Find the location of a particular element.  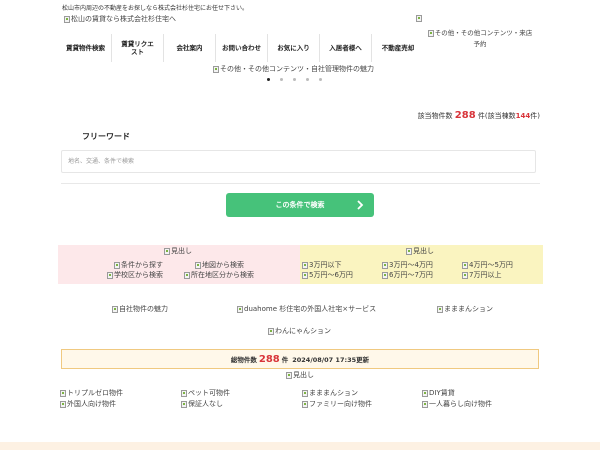

feature-diy-link: DIY賃貸 is located at coordinates (438, 393).